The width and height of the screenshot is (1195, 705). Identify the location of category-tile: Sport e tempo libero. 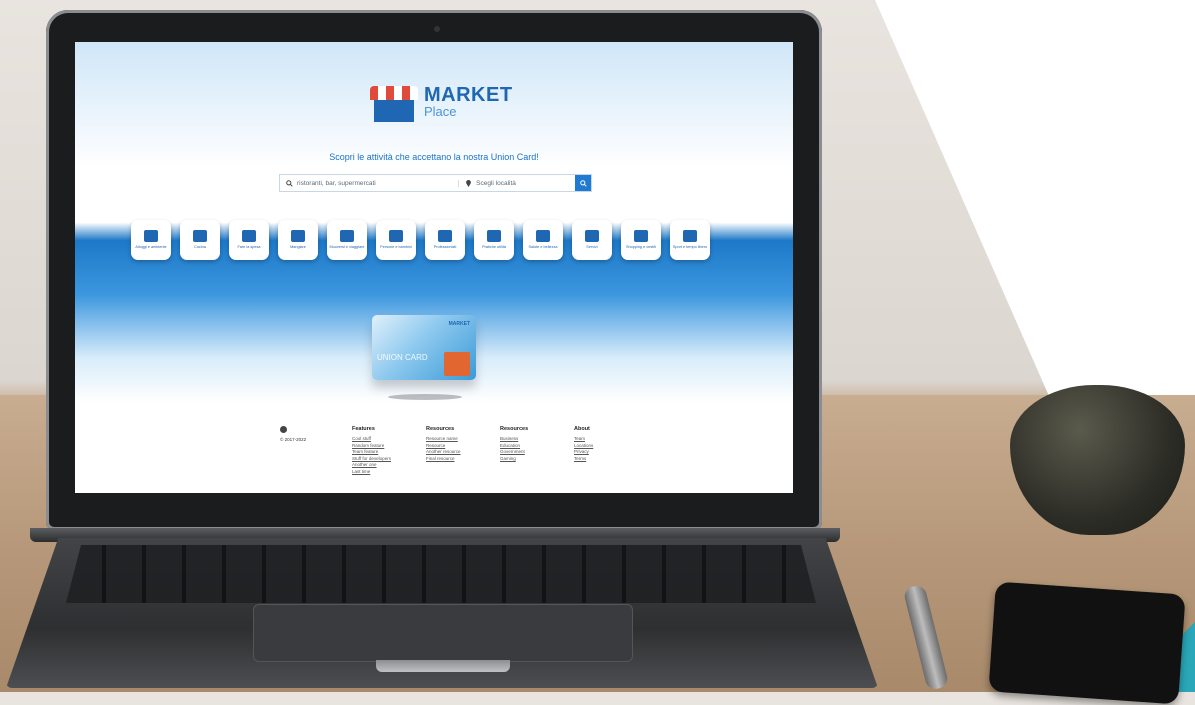
(690, 240).